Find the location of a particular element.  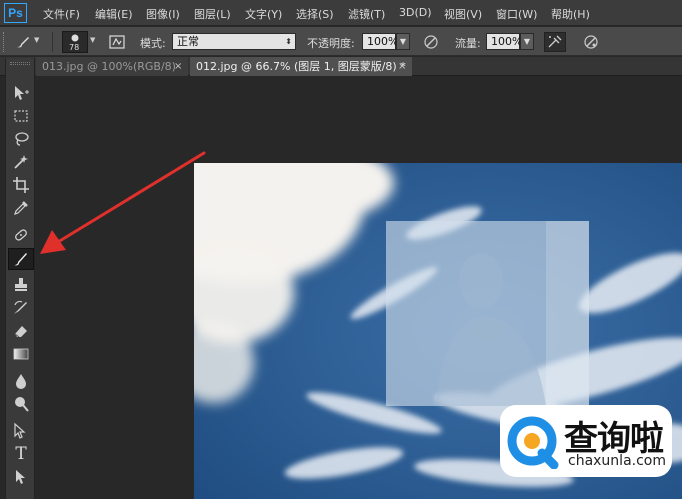

lasso-icon is located at coordinates (22, 139).